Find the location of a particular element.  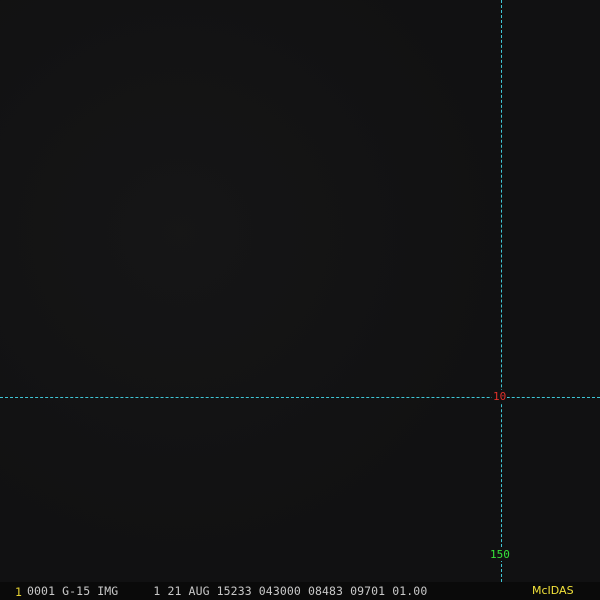

frame-number: 1 is located at coordinates (18, 592).